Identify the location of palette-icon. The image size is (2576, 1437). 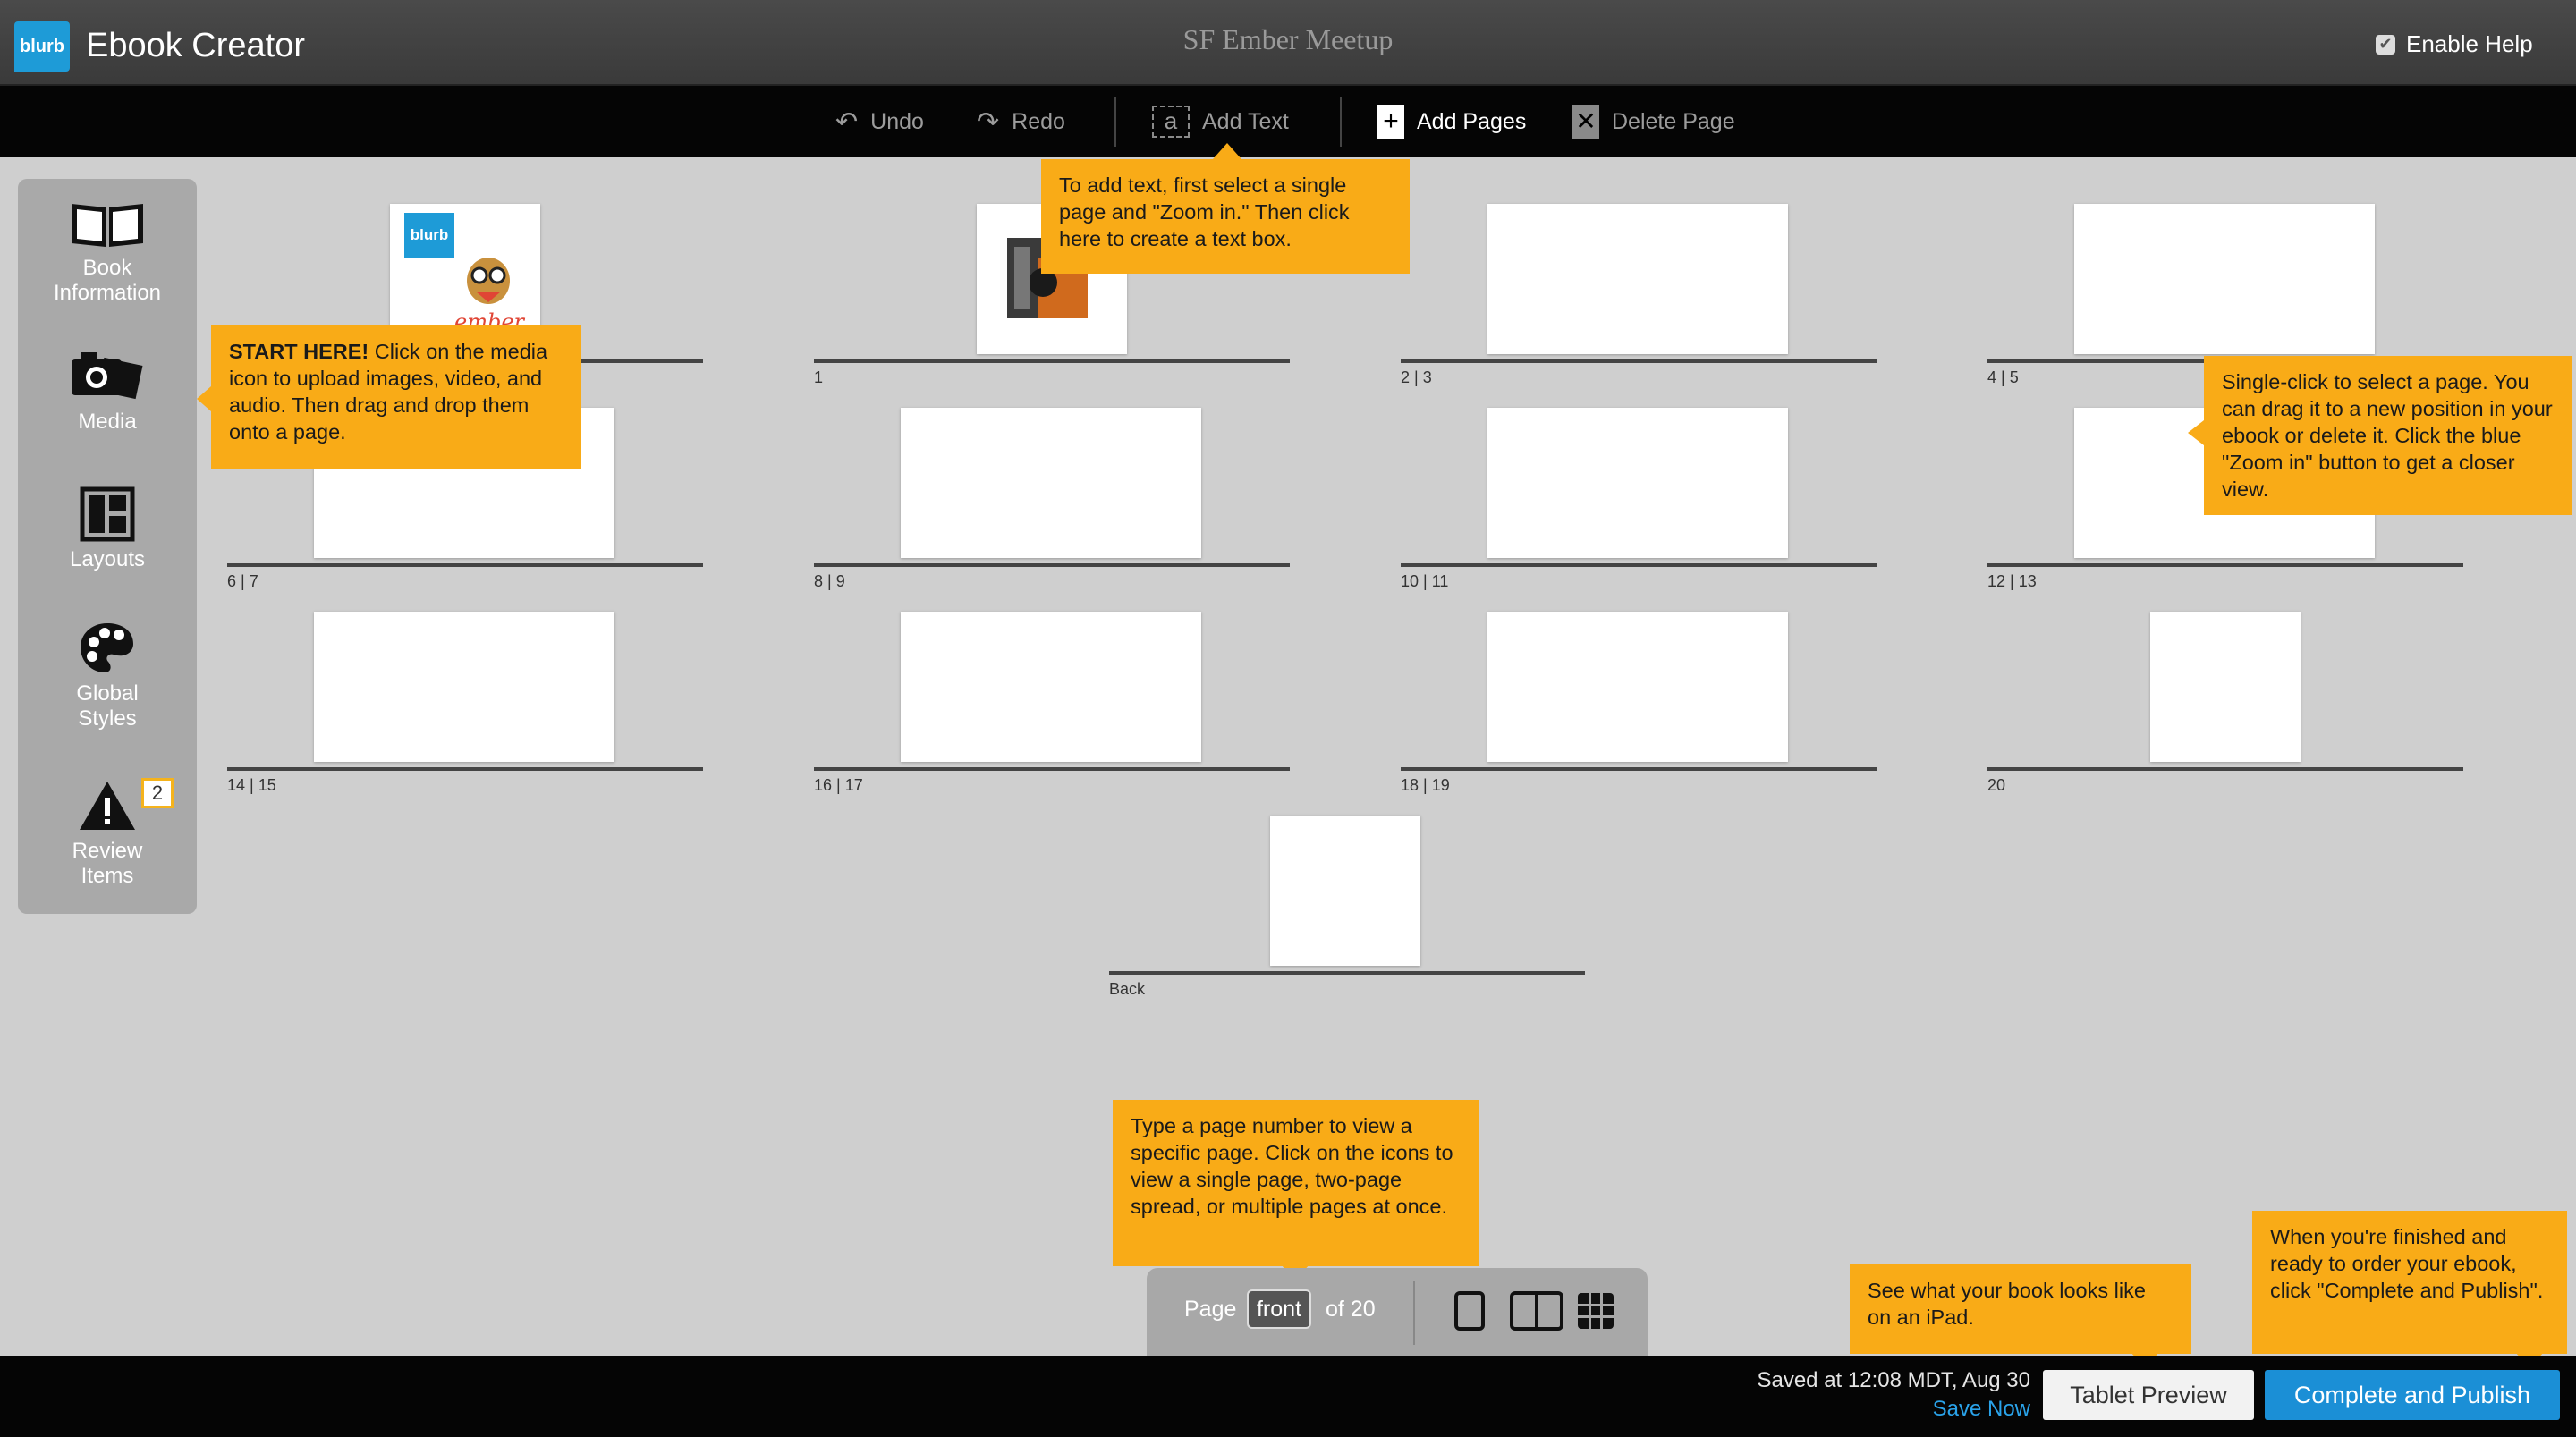
(106, 648).